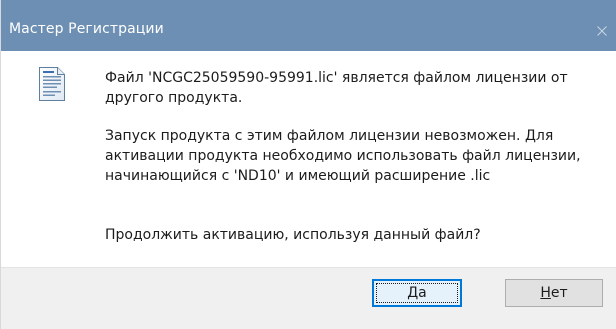 The image size is (616, 329). I want to click on close-icon, so click(602, 31).